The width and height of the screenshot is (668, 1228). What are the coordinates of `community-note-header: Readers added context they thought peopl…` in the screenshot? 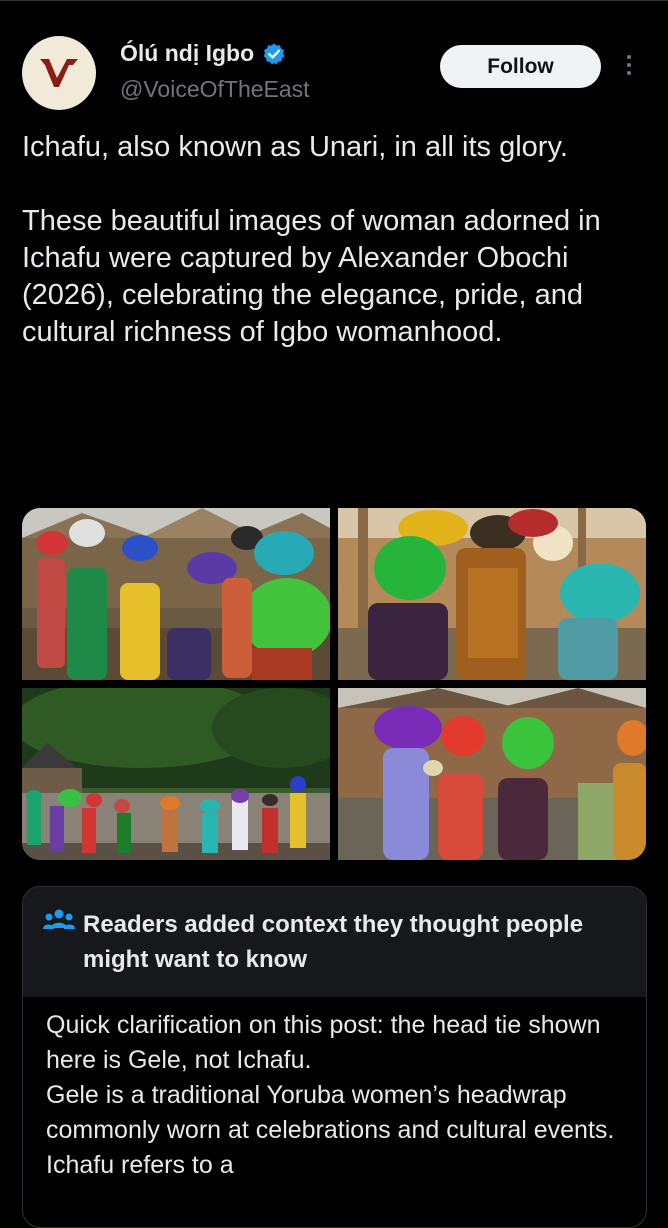 It's located at (334, 942).